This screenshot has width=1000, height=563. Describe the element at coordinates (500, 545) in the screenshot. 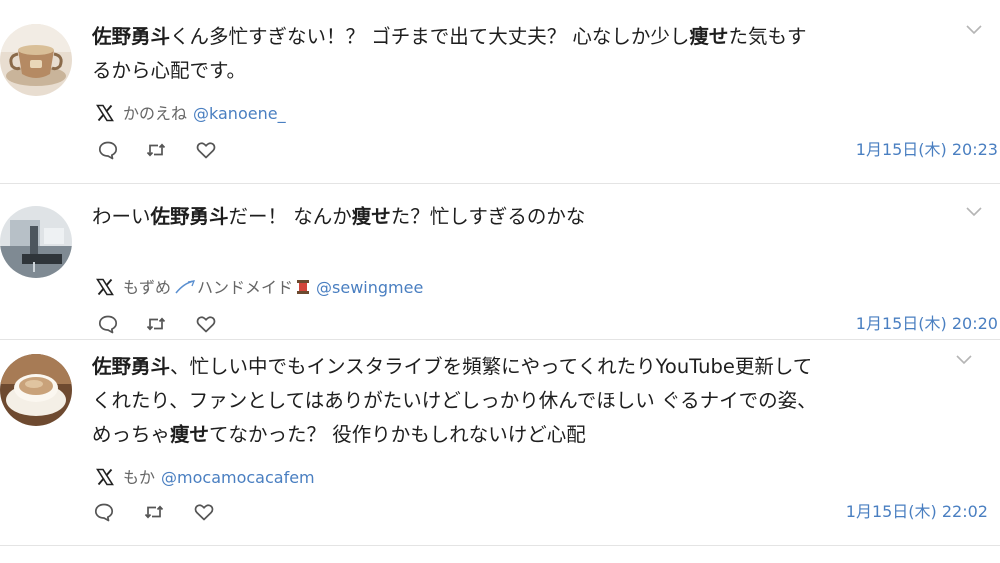

I see `divider` at that location.